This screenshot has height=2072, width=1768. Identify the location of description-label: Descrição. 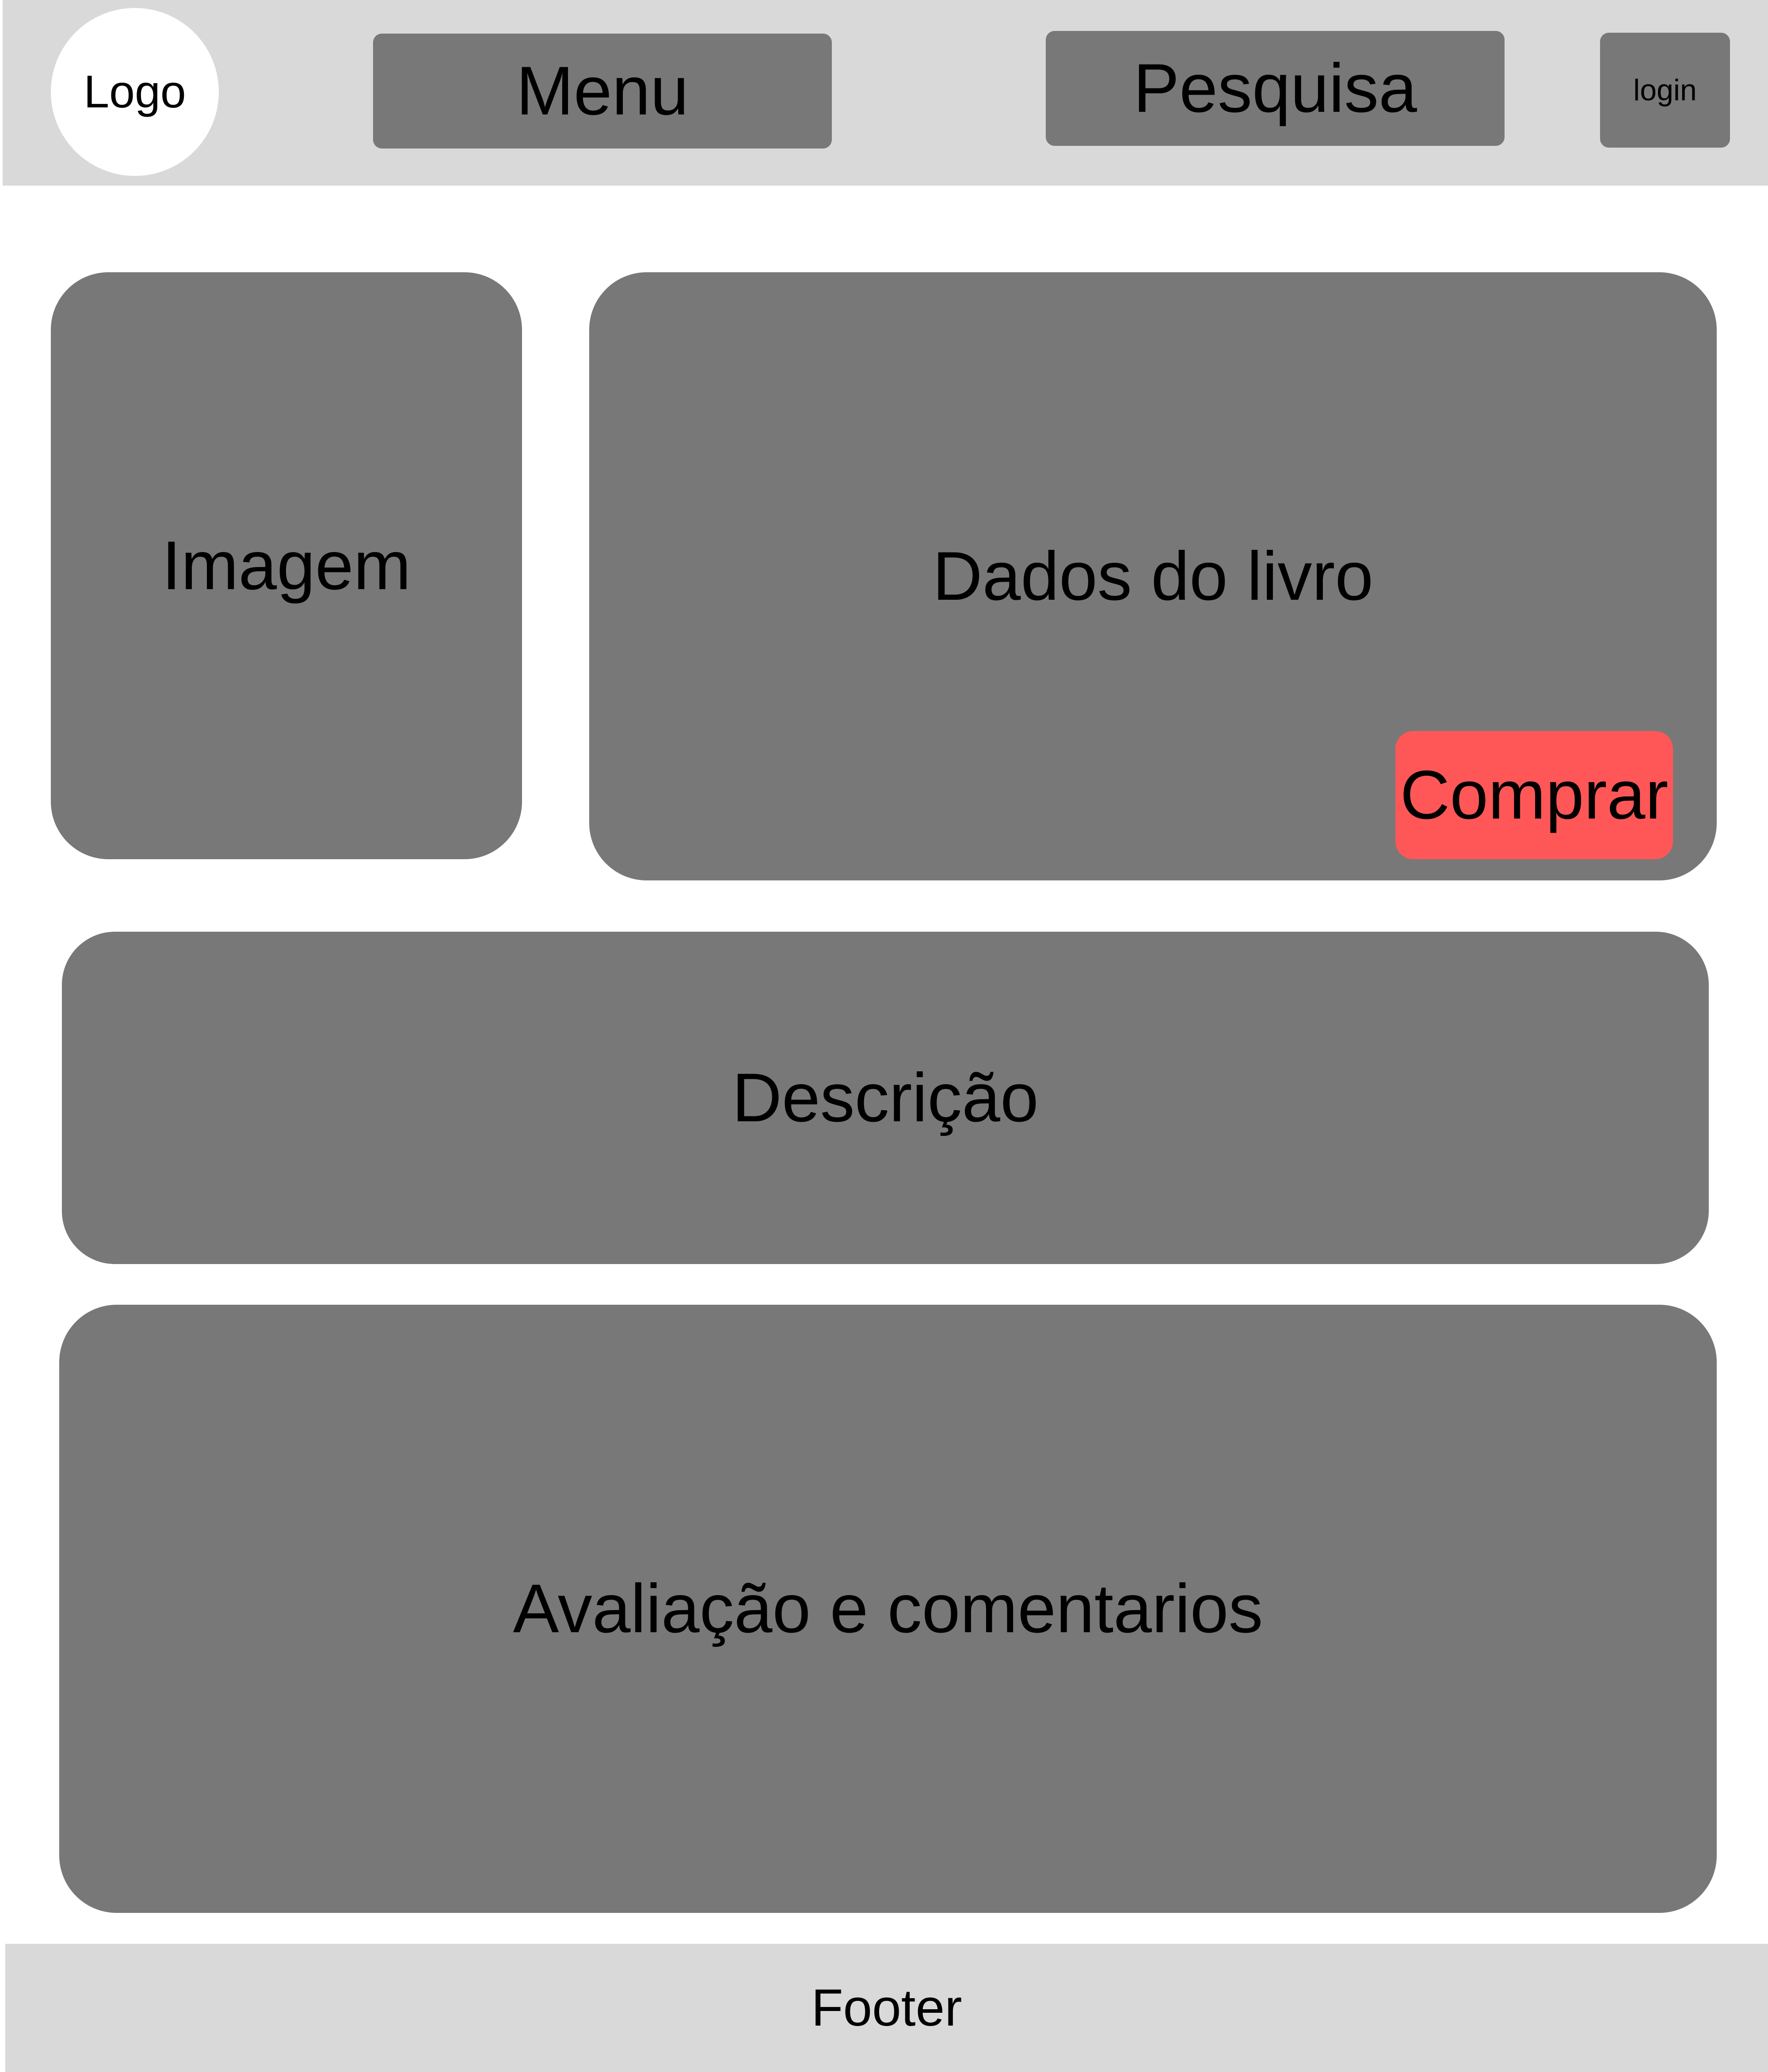
(885, 1098).